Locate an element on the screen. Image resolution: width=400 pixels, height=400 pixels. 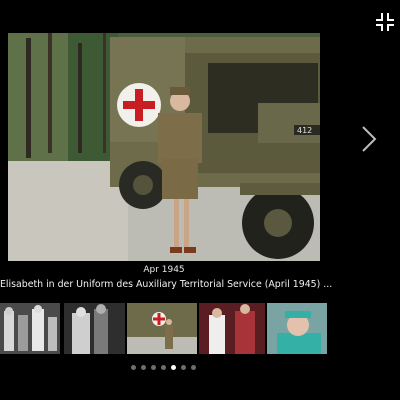
photo-date: Apr 1945 is located at coordinates (164, 270).